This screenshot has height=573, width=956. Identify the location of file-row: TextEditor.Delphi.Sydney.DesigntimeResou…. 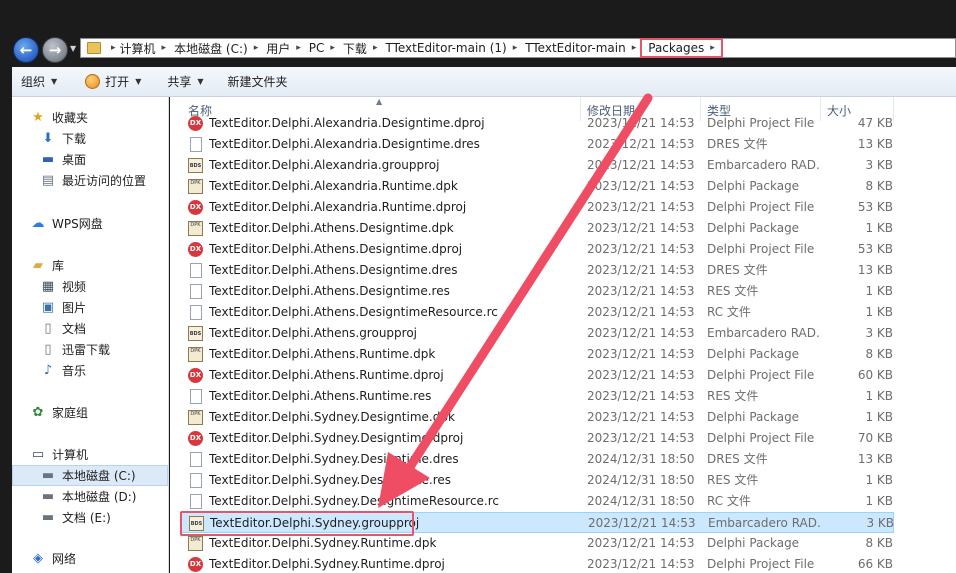
(537, 501).